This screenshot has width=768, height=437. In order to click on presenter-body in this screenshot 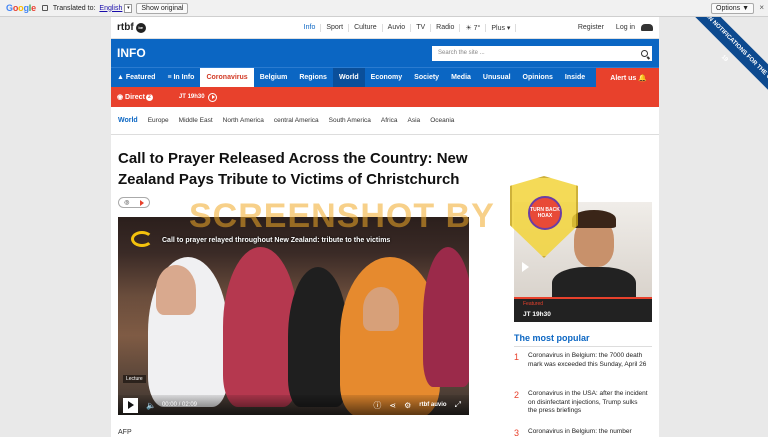, I will do `click(594, 282)`.